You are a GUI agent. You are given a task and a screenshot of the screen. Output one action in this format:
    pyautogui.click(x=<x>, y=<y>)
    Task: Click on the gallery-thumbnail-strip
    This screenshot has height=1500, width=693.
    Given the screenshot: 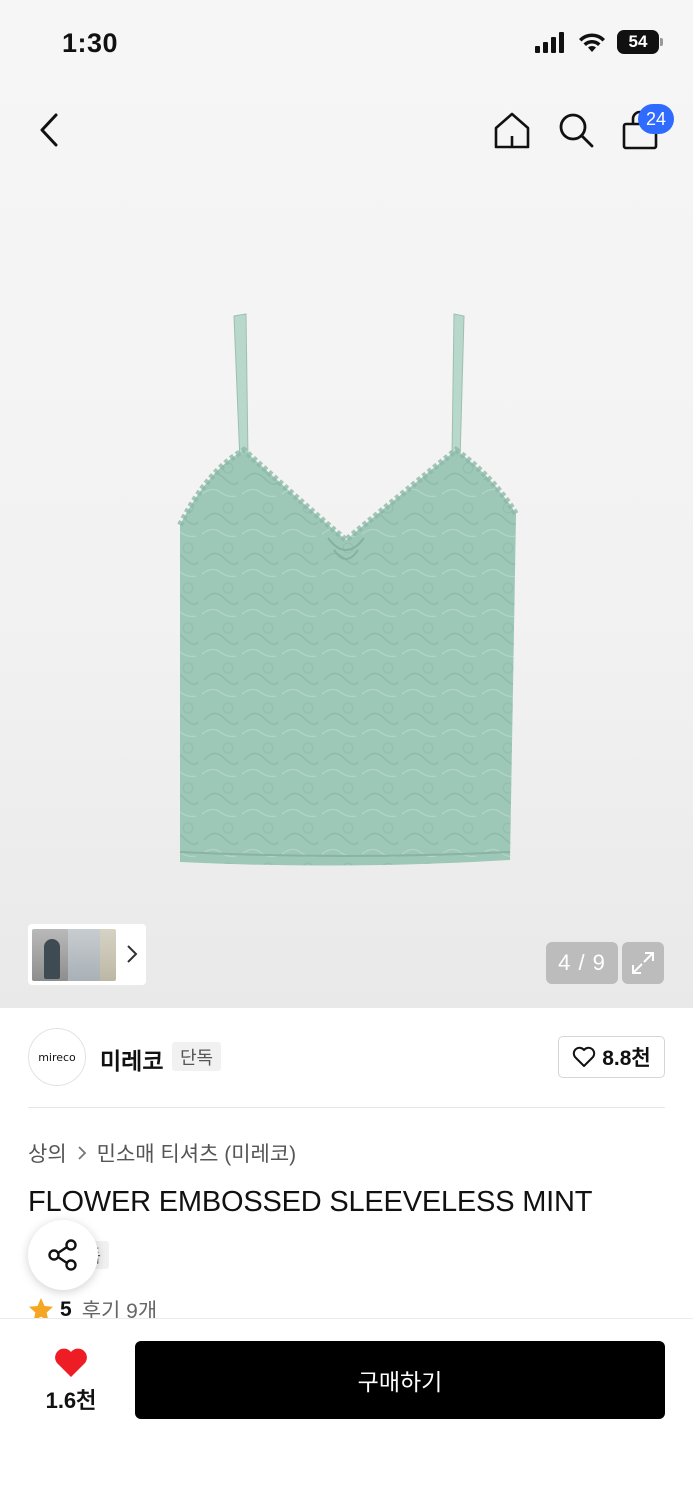 What is the action you would take?
    pyautogui.click(x=87, y=954)
    